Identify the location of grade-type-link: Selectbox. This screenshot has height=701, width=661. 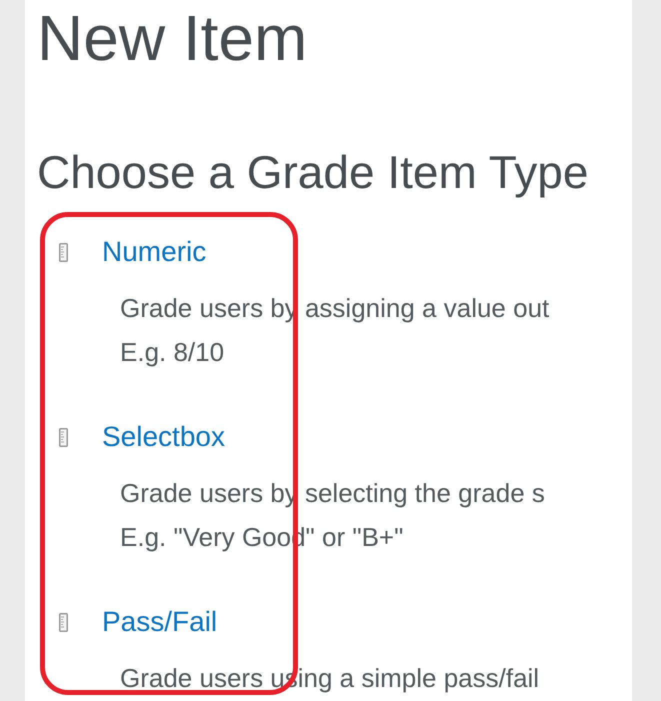
(163, 437).